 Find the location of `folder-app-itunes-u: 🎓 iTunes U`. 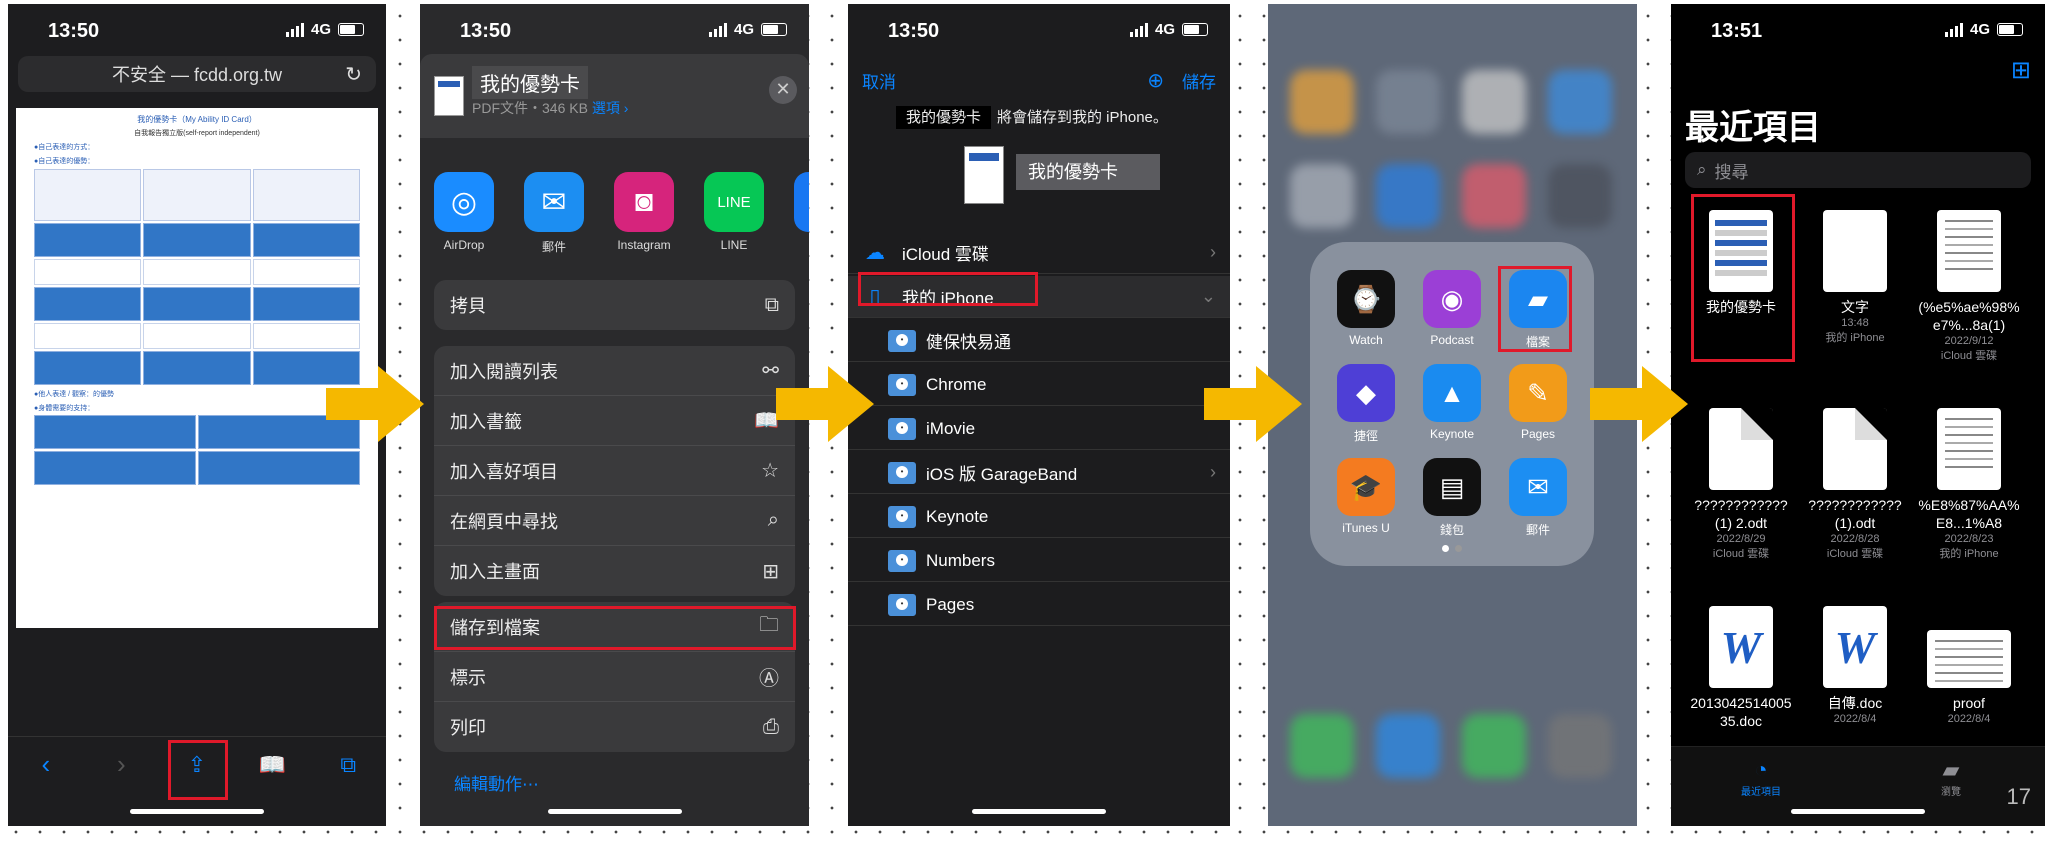

folder-app-itunes-u: 🎓 iTunes U is located at coordinates (1366, 496).